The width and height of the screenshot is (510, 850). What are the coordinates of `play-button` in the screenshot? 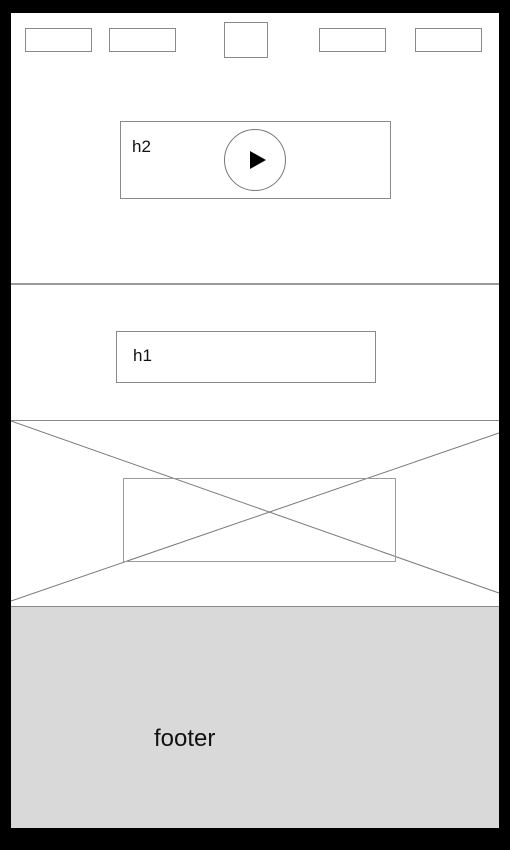 It's located at (255, 160).